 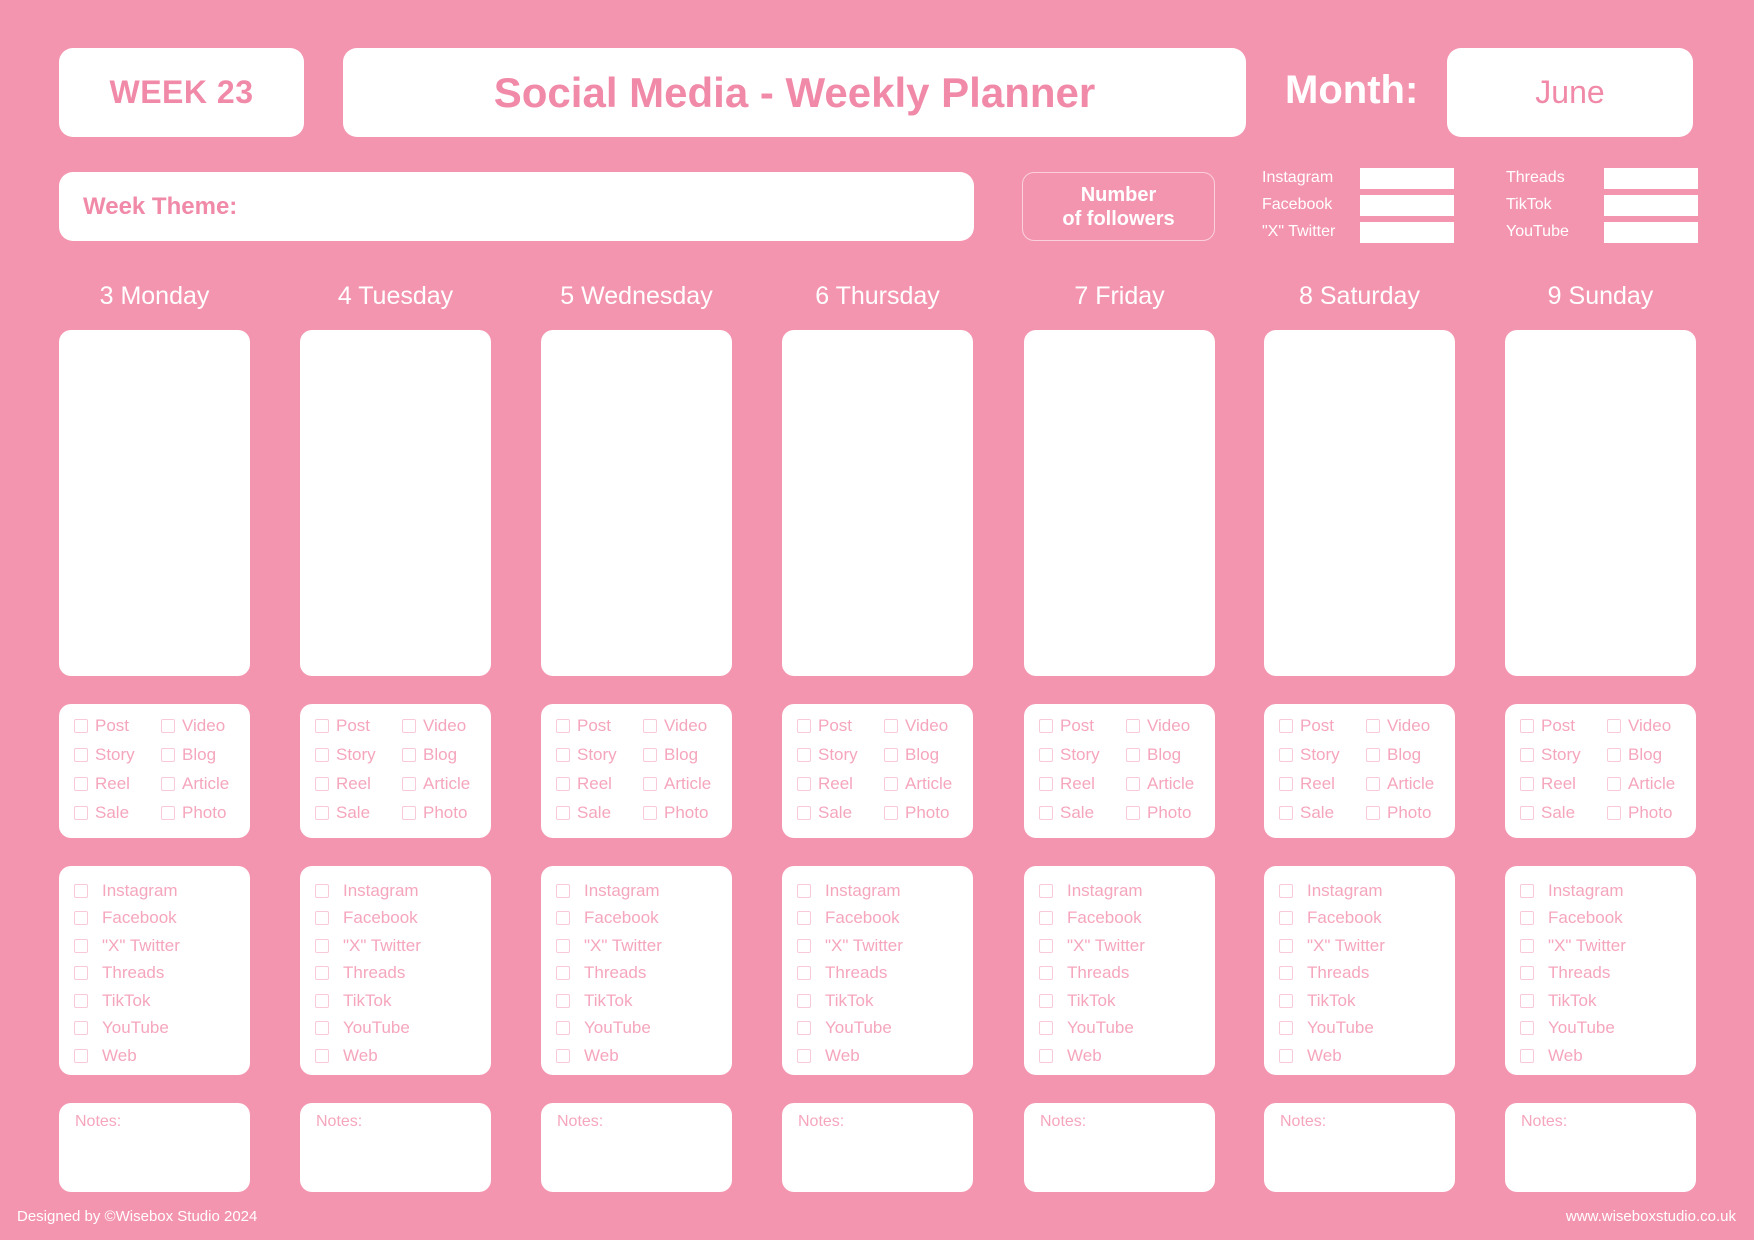 What do you see at coordinates (516, 206) in the screenshot?
I see `week-theme-field: Week Theme:` at bounding box center [516, 206].